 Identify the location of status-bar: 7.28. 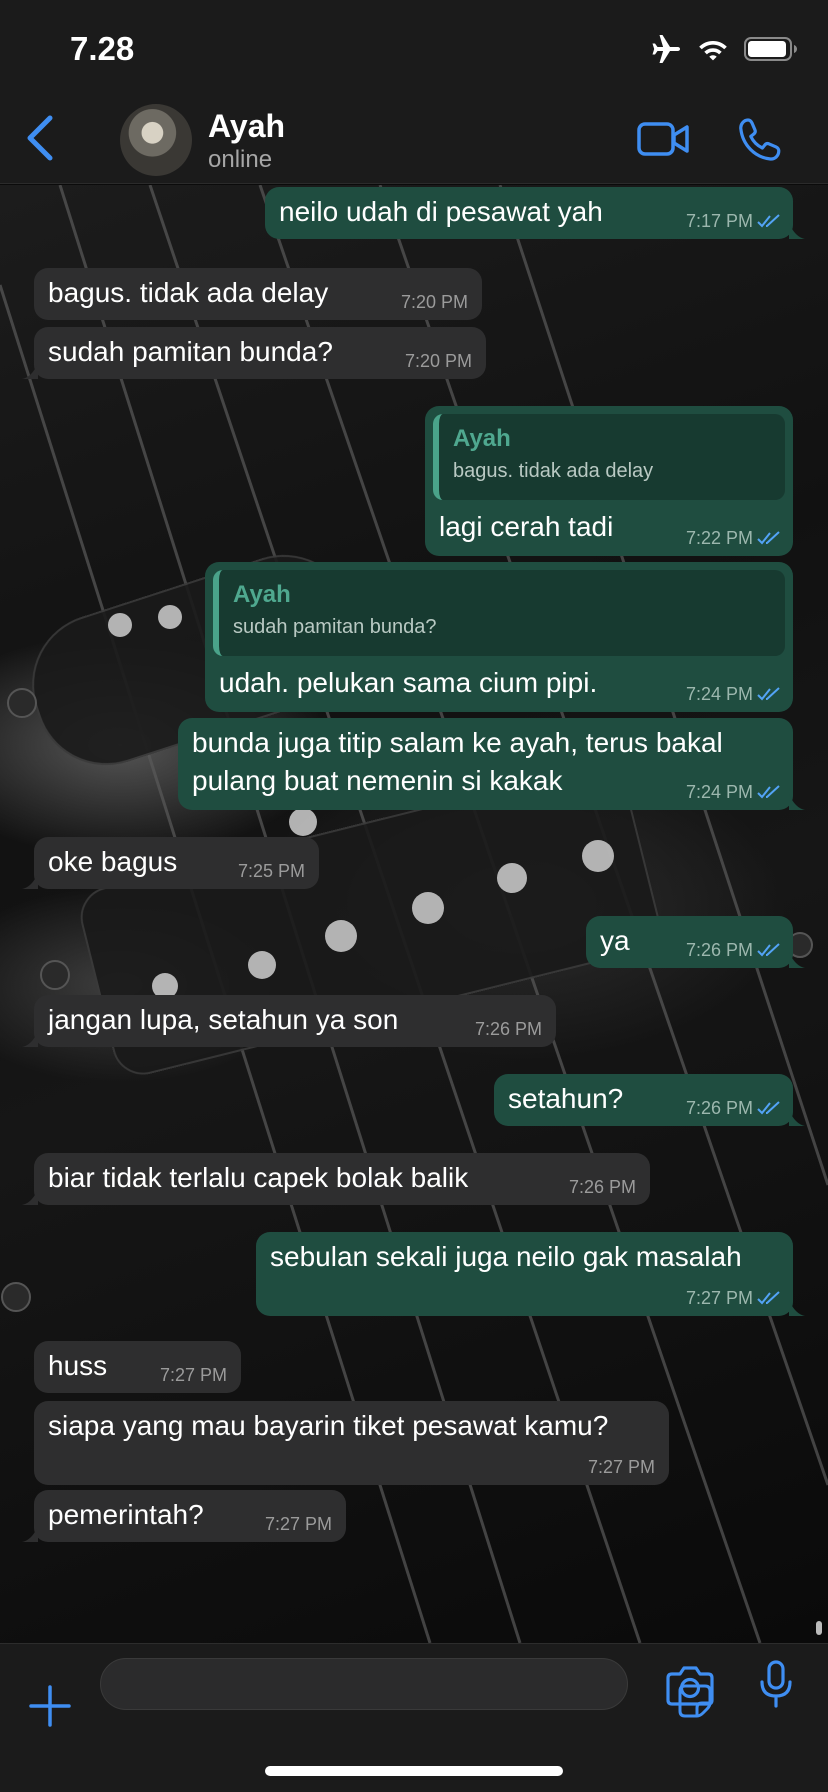
(414, 48).